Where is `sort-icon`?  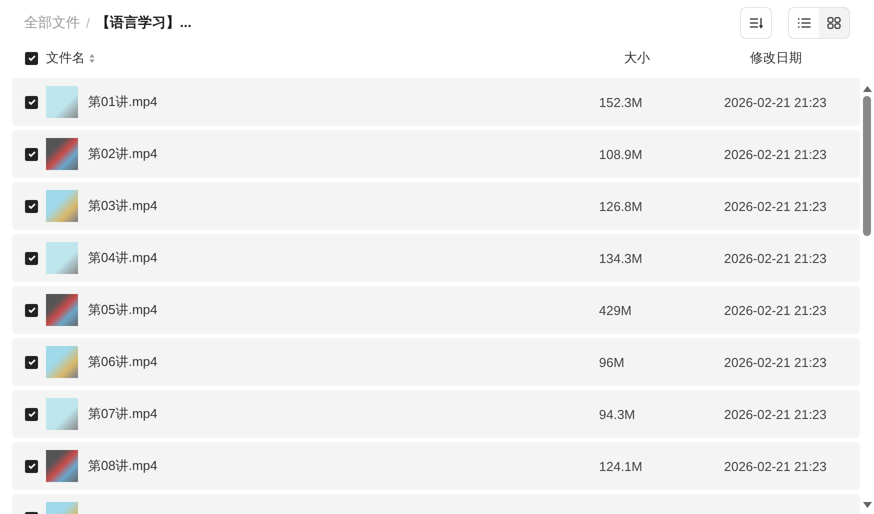 sort-icon is located at coordinates (756, 23).